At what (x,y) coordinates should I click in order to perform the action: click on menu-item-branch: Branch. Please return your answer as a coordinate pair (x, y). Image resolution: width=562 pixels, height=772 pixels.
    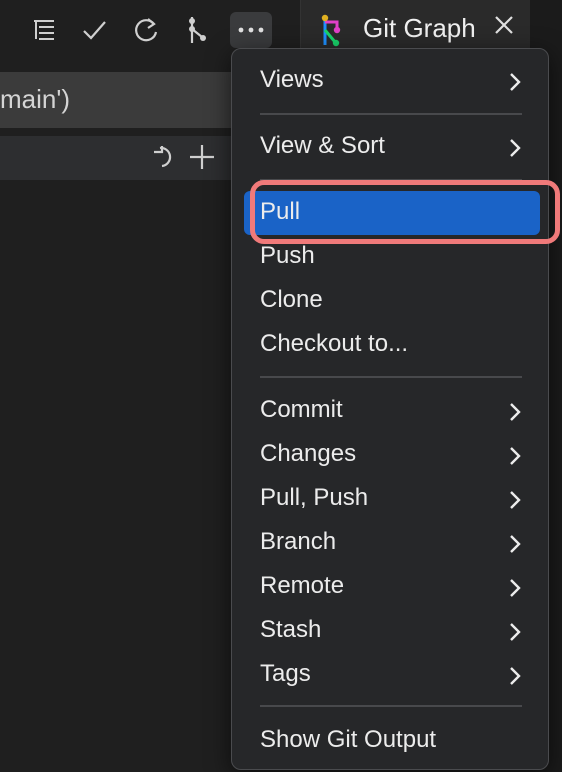
    Looking at the image, I should click on (390, 543).